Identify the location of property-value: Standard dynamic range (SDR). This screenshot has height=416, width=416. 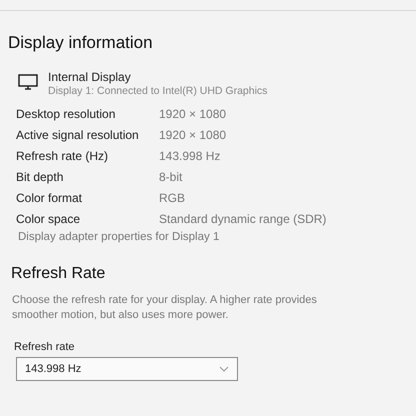
(243, 219).